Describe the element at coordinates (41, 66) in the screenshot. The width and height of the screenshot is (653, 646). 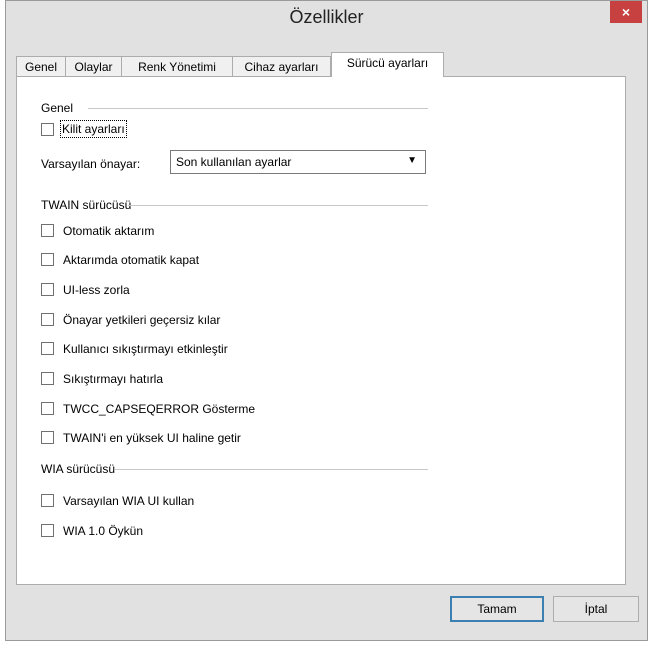
I see `tab-general: Genel` at that location.